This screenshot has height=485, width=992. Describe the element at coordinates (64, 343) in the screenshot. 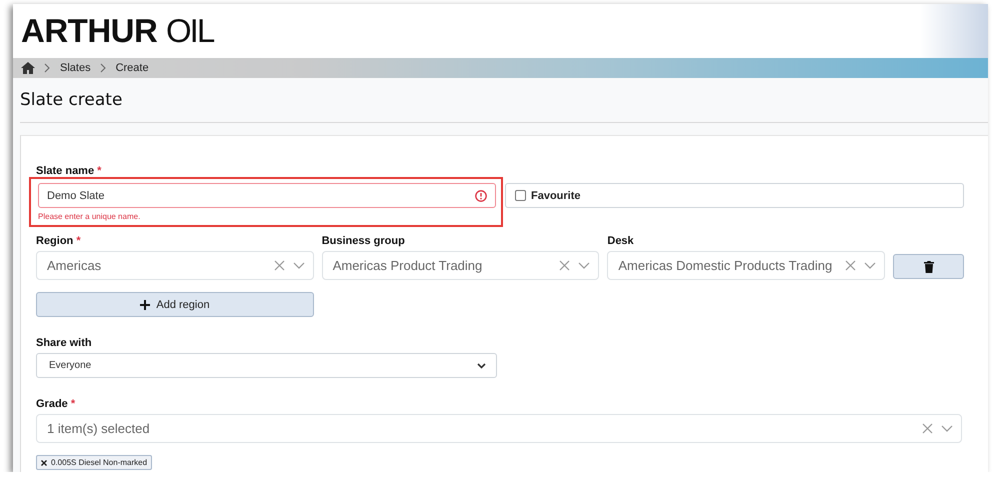

I see `field-label: Share with` at that location.